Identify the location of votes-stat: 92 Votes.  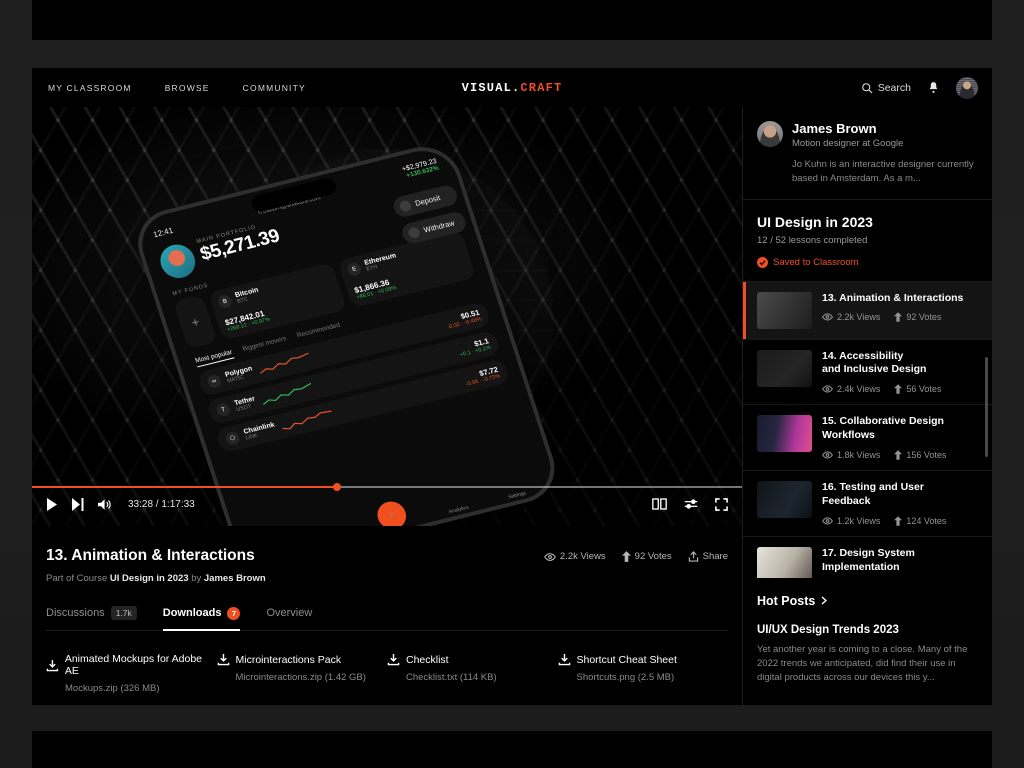
(646, 556).